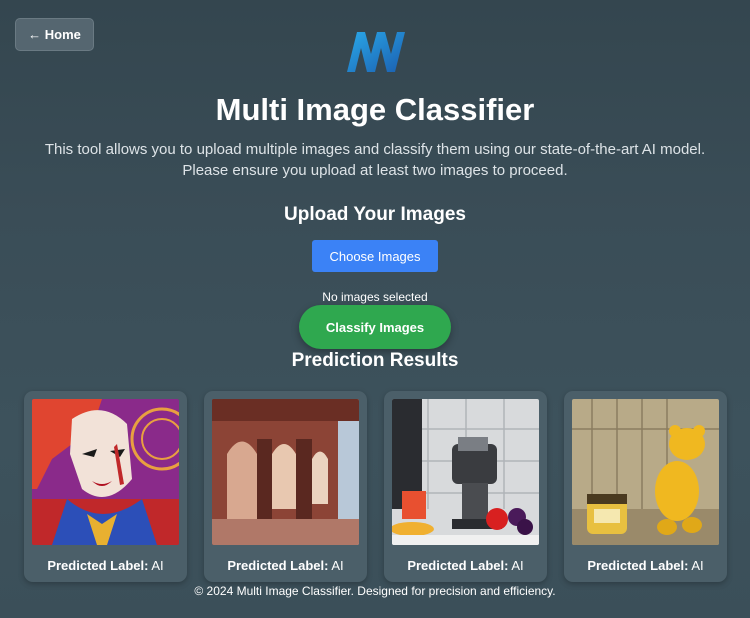 The height and width of the screenshot is (618, 750). What do you see at coordinates (375, 360) in the screenshot?
I see `results-title: Prediction Results` at bounding box center [375, 360].